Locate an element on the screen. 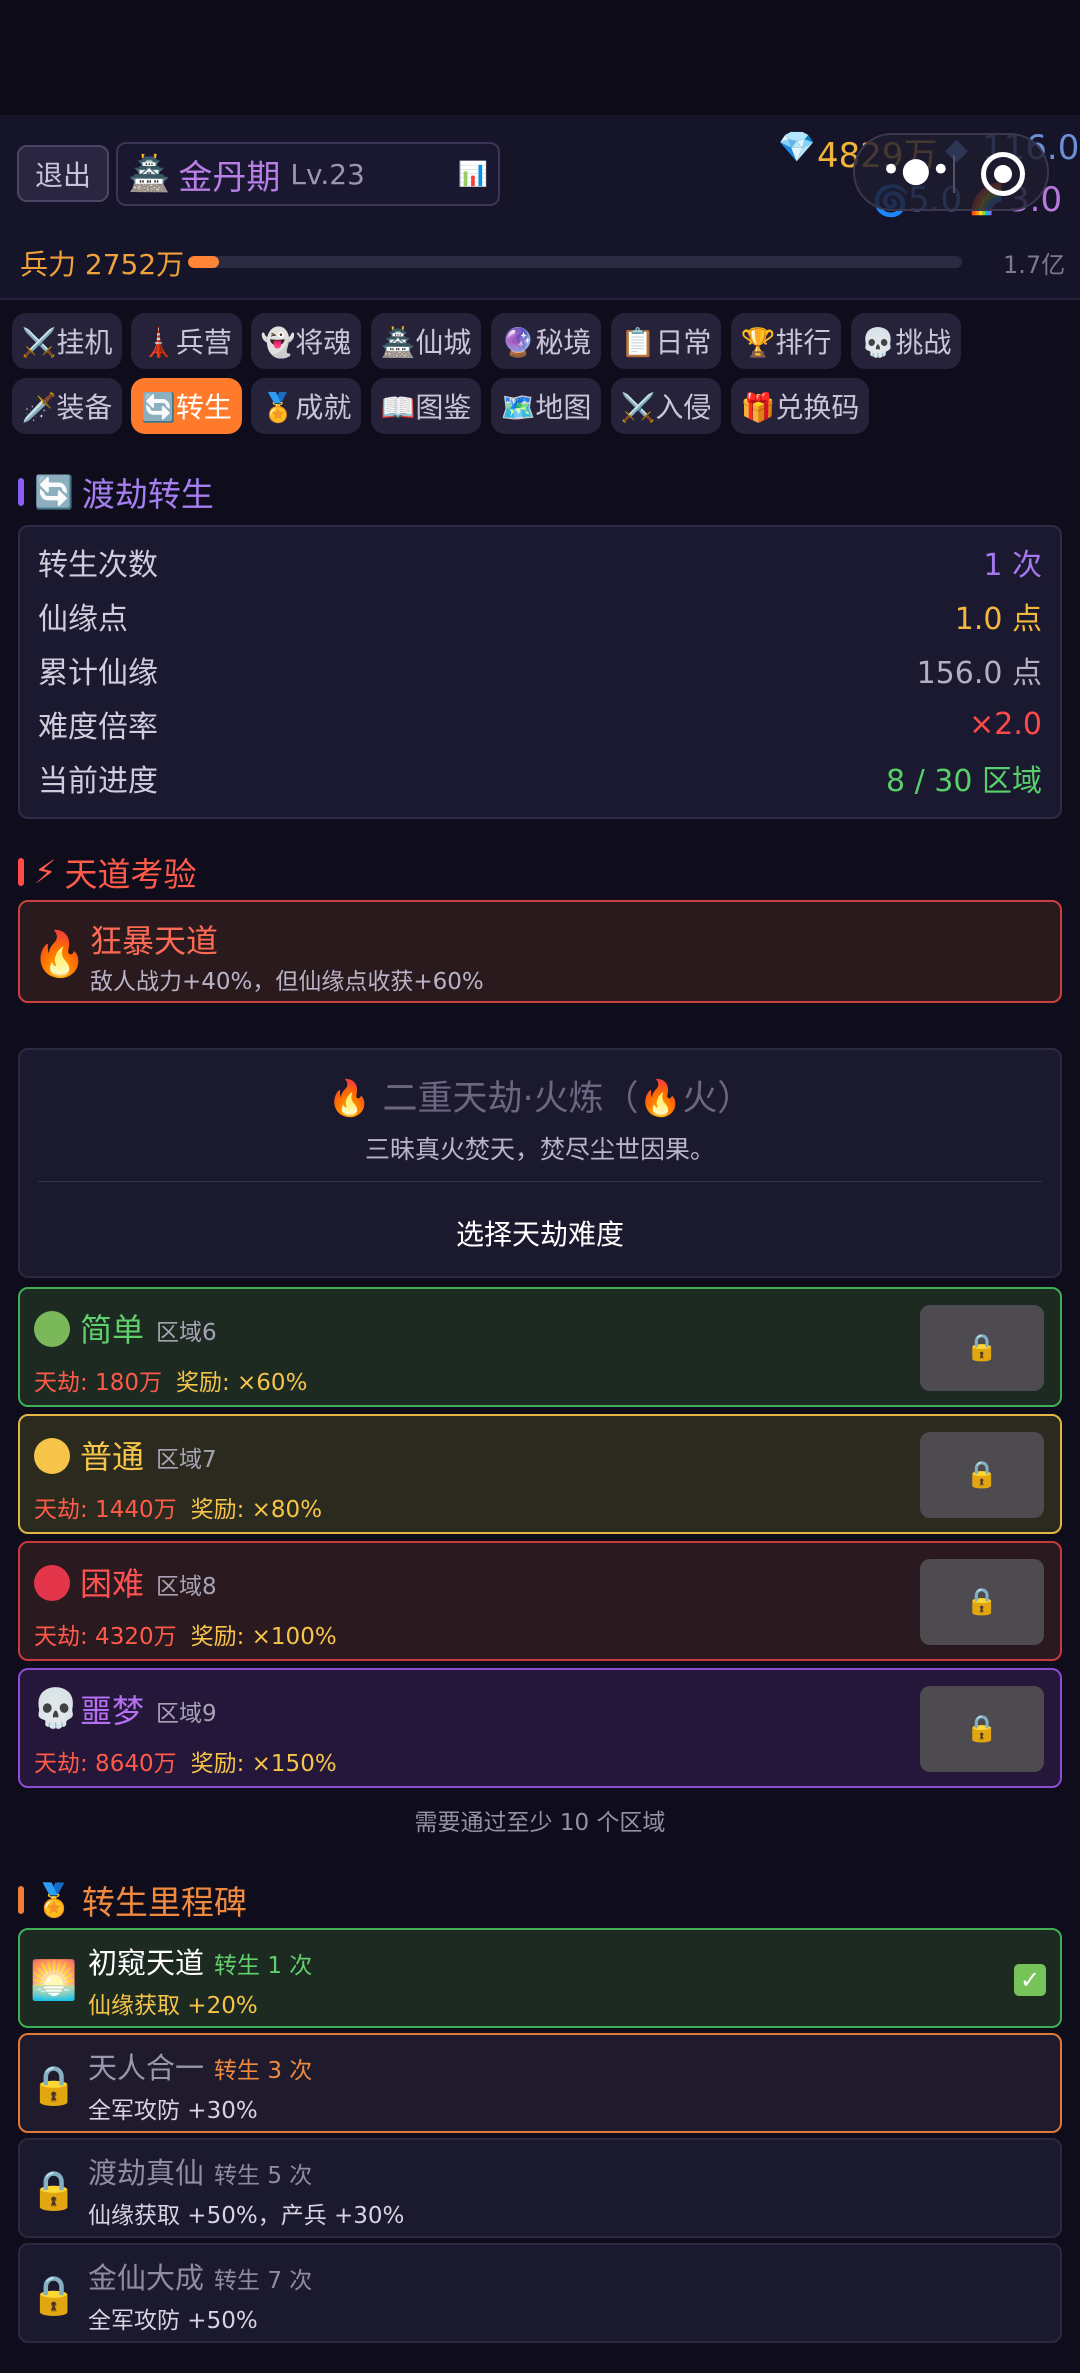 Image resolution: width=1080 pixels, height=2373 pixels. difficulty-card: 困难 区域8 天劫: 4320万 奖励: ×100% 🔒 is located at coordinates (540, 1601).